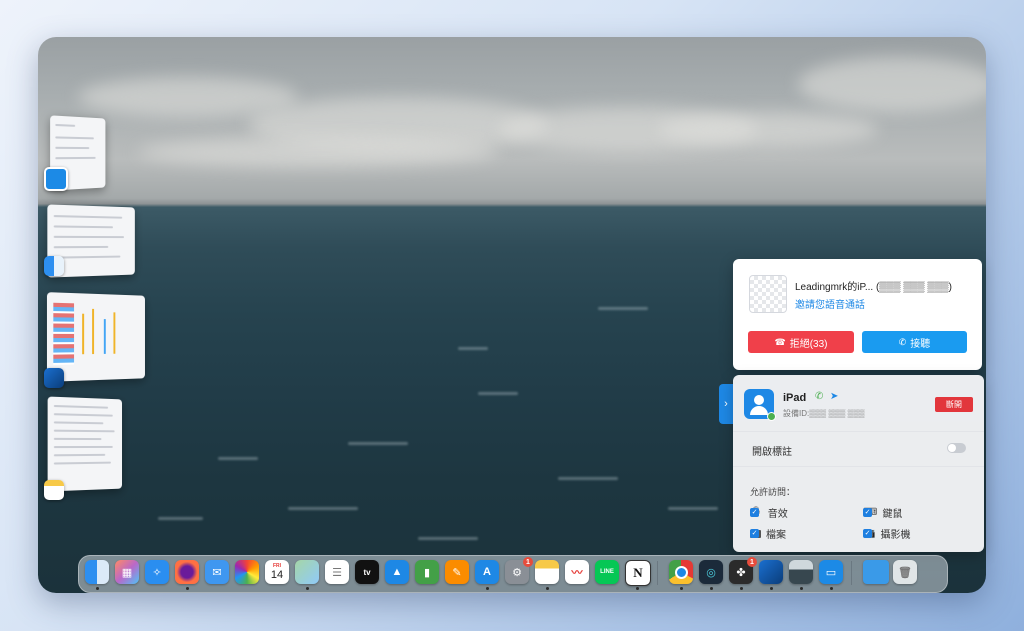  I want to click on divider, so click(858, 466).